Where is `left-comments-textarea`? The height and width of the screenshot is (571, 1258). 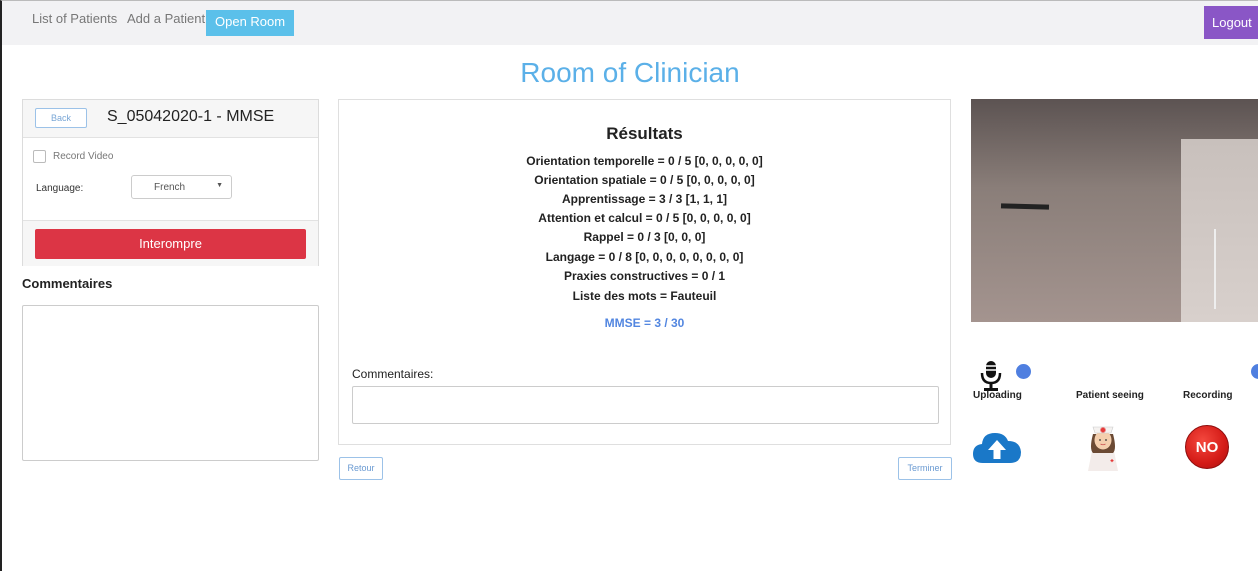
left-comments-textarea is located at coordinates (170, 383).